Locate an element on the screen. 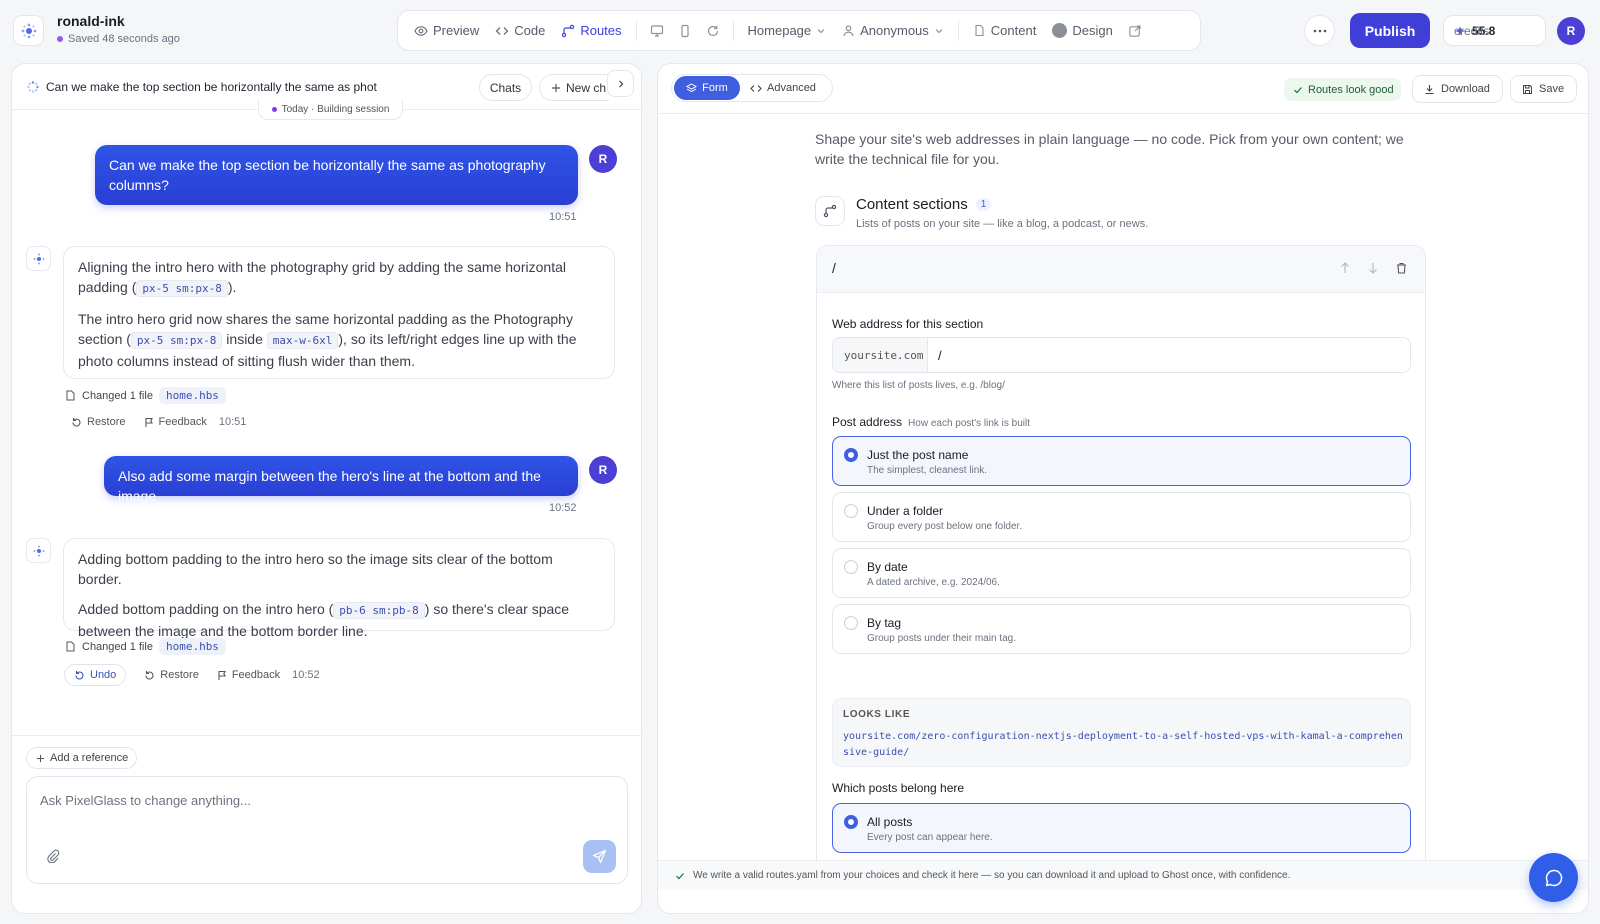 The image size is (1600, 924). tab-preview: Preview is located at coordinates (446, 31).